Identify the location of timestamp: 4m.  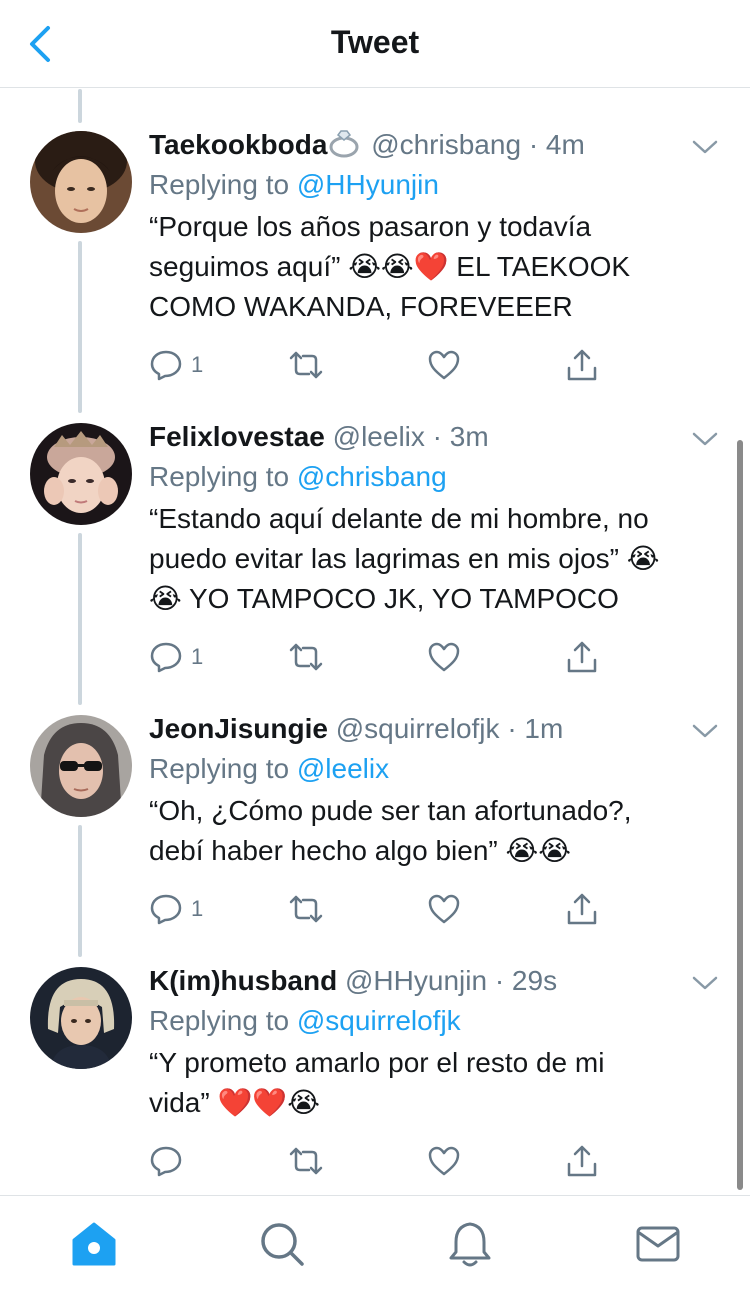
(565, 144).